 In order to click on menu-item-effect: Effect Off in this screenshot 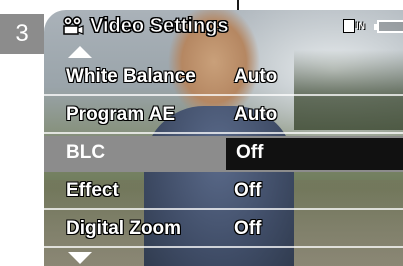, I will do `click(223, 192)`.